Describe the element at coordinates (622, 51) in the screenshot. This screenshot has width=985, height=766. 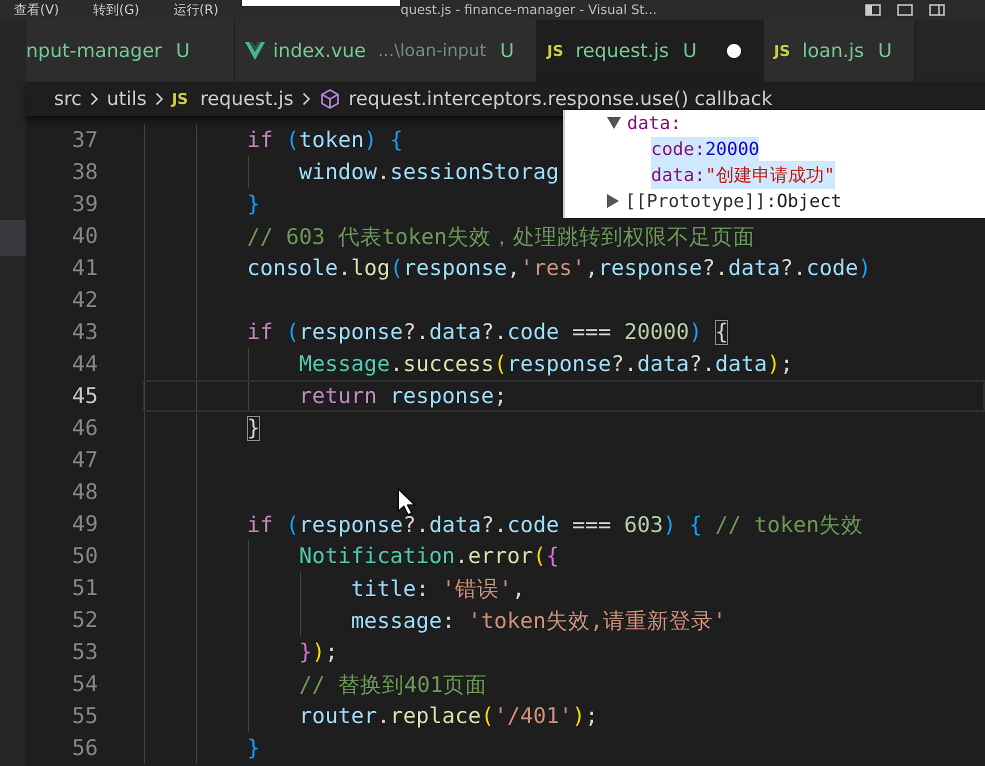
I see `tab-label: request.js` at that location.